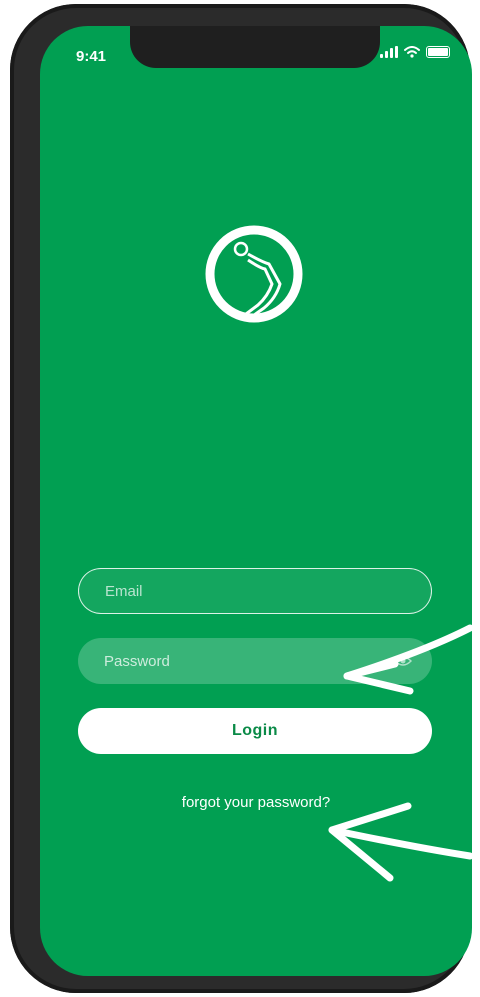  Describe the element at coordinates (124, 591) in the screenshot. I see `email-placeholder: Email` at that location.